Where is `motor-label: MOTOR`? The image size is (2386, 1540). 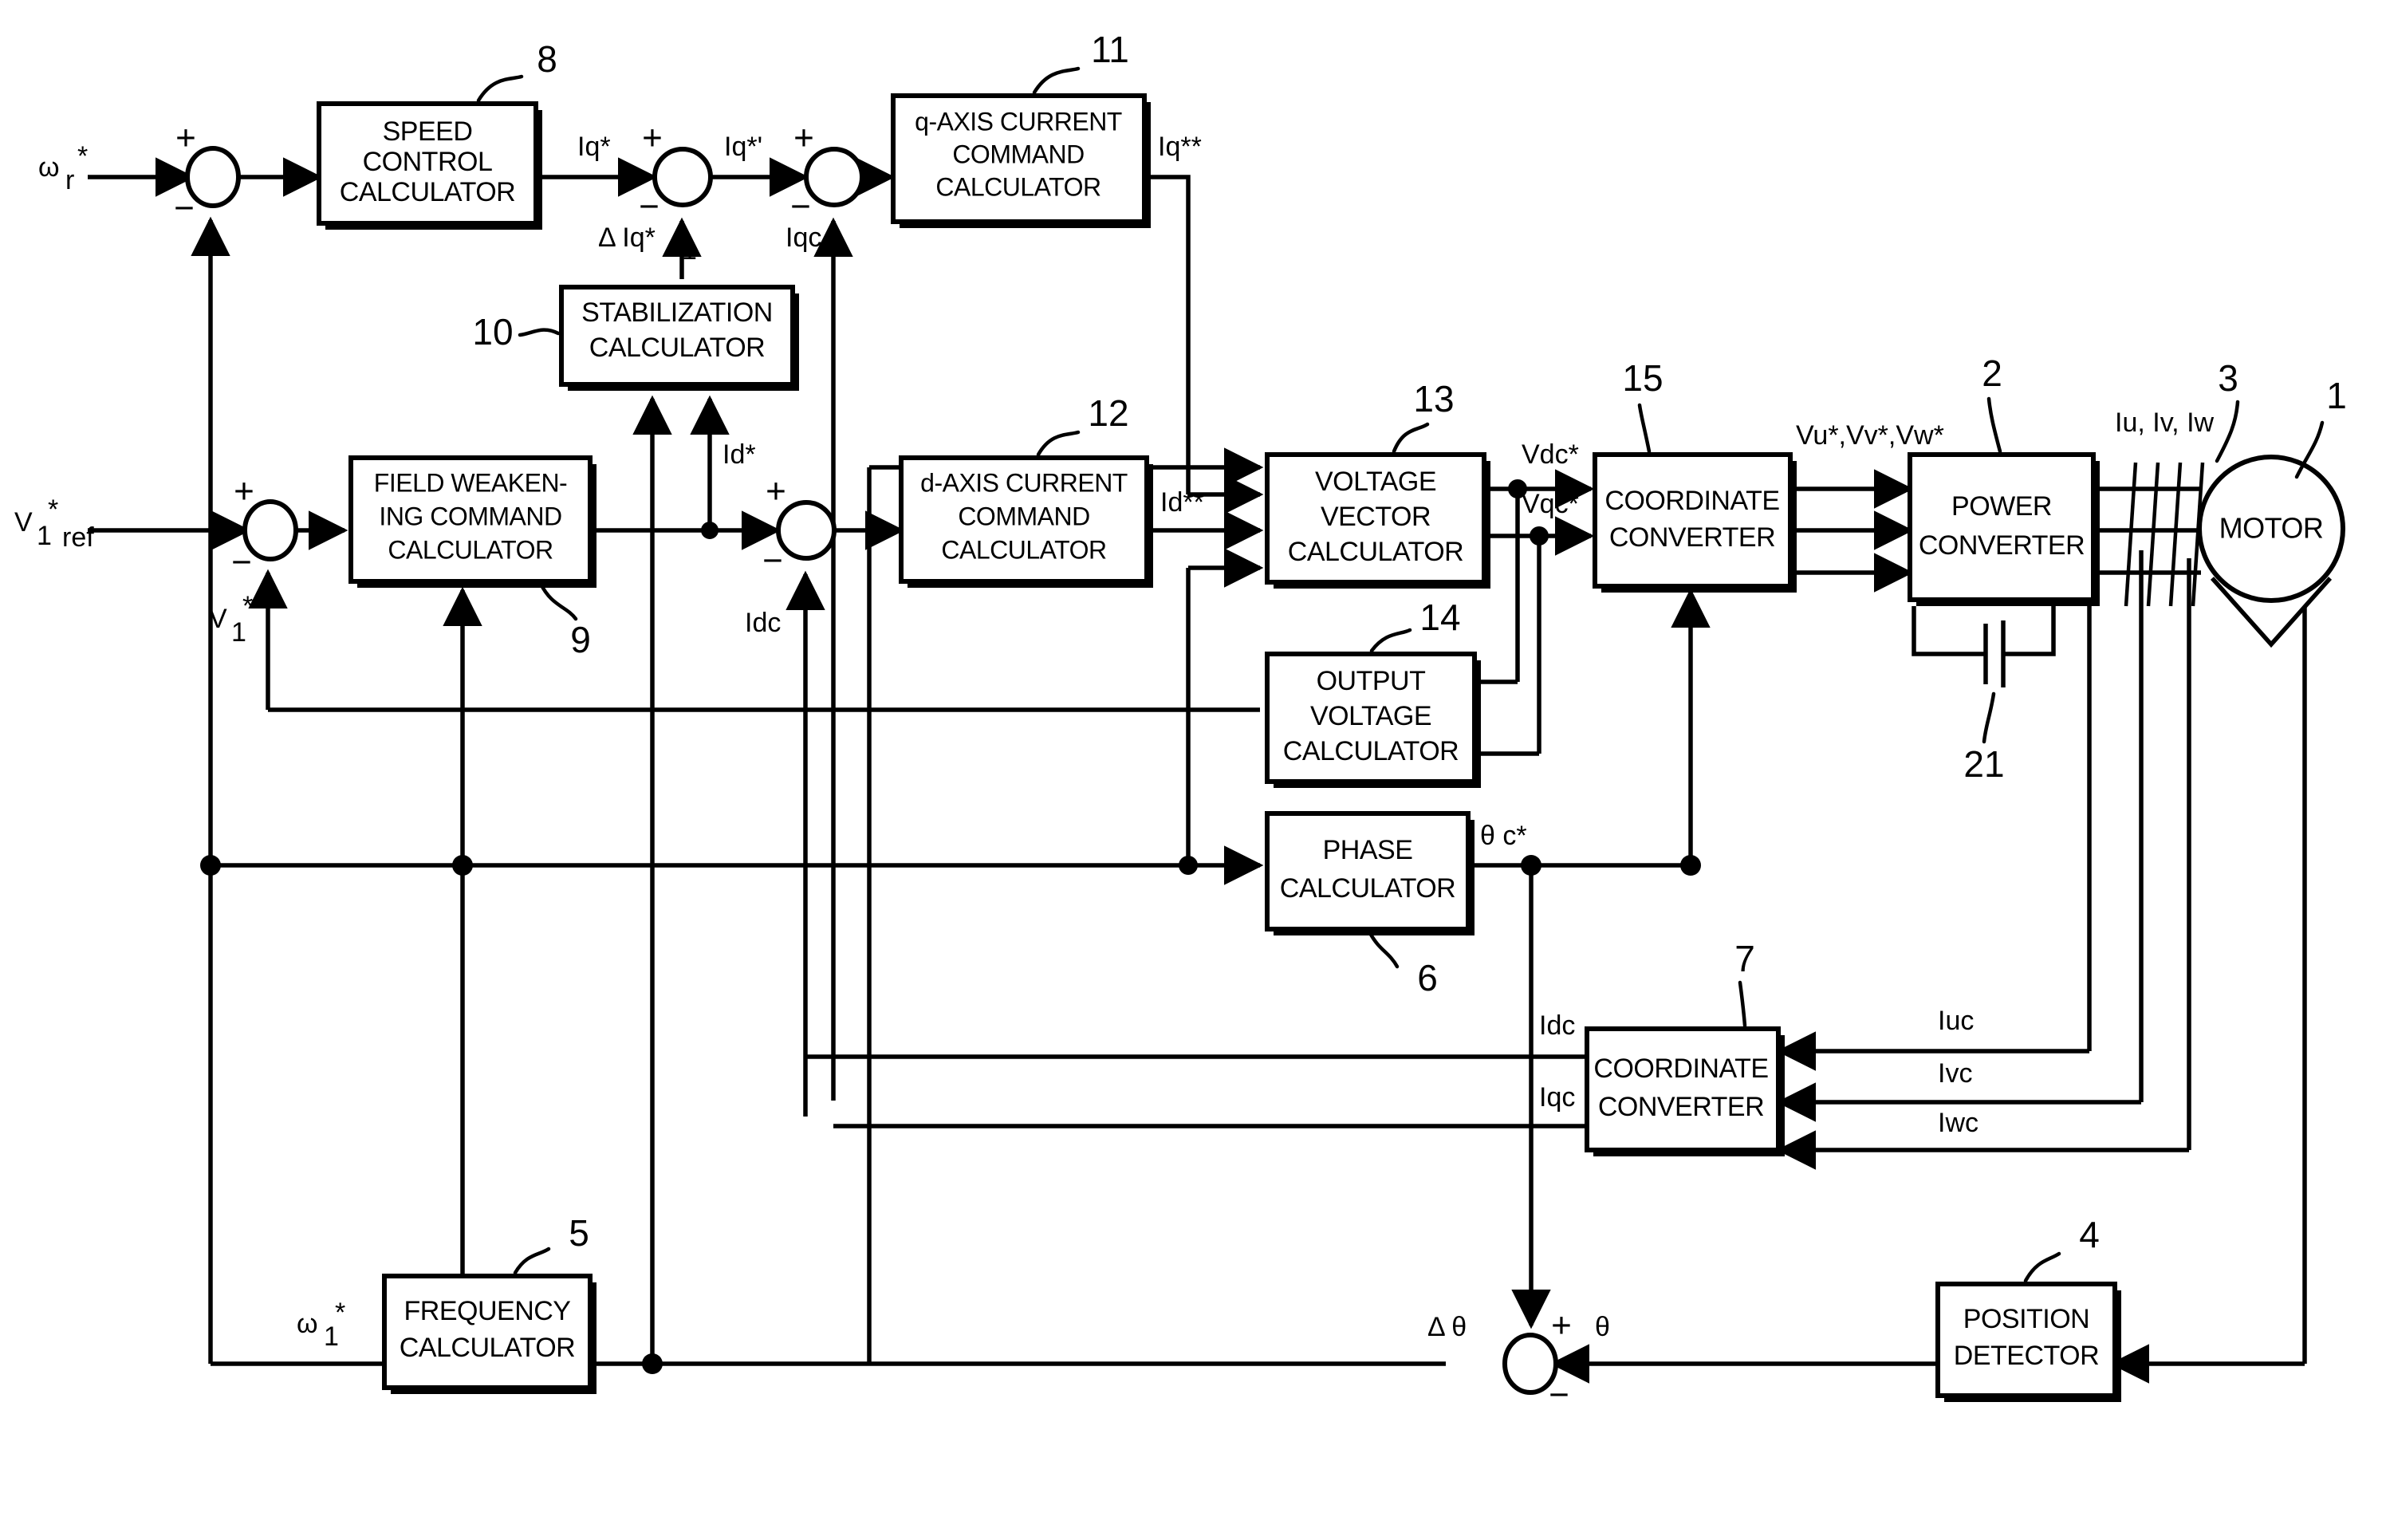
motor-label: MOTOR is located at coordinates (2272, 528).